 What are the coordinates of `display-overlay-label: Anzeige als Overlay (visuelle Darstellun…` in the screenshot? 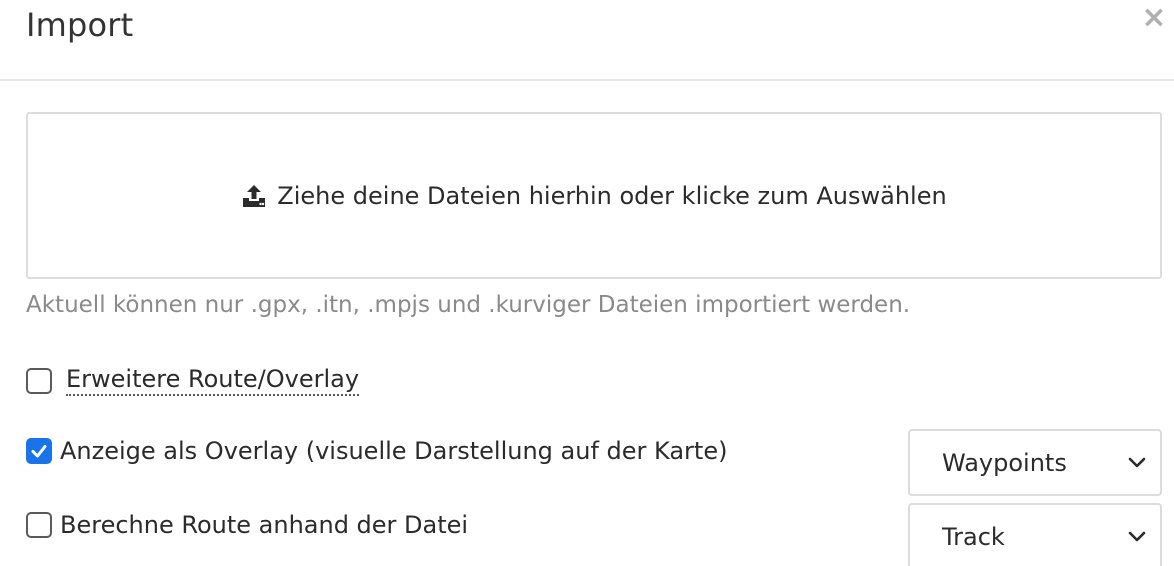 It's located at (393, 451).